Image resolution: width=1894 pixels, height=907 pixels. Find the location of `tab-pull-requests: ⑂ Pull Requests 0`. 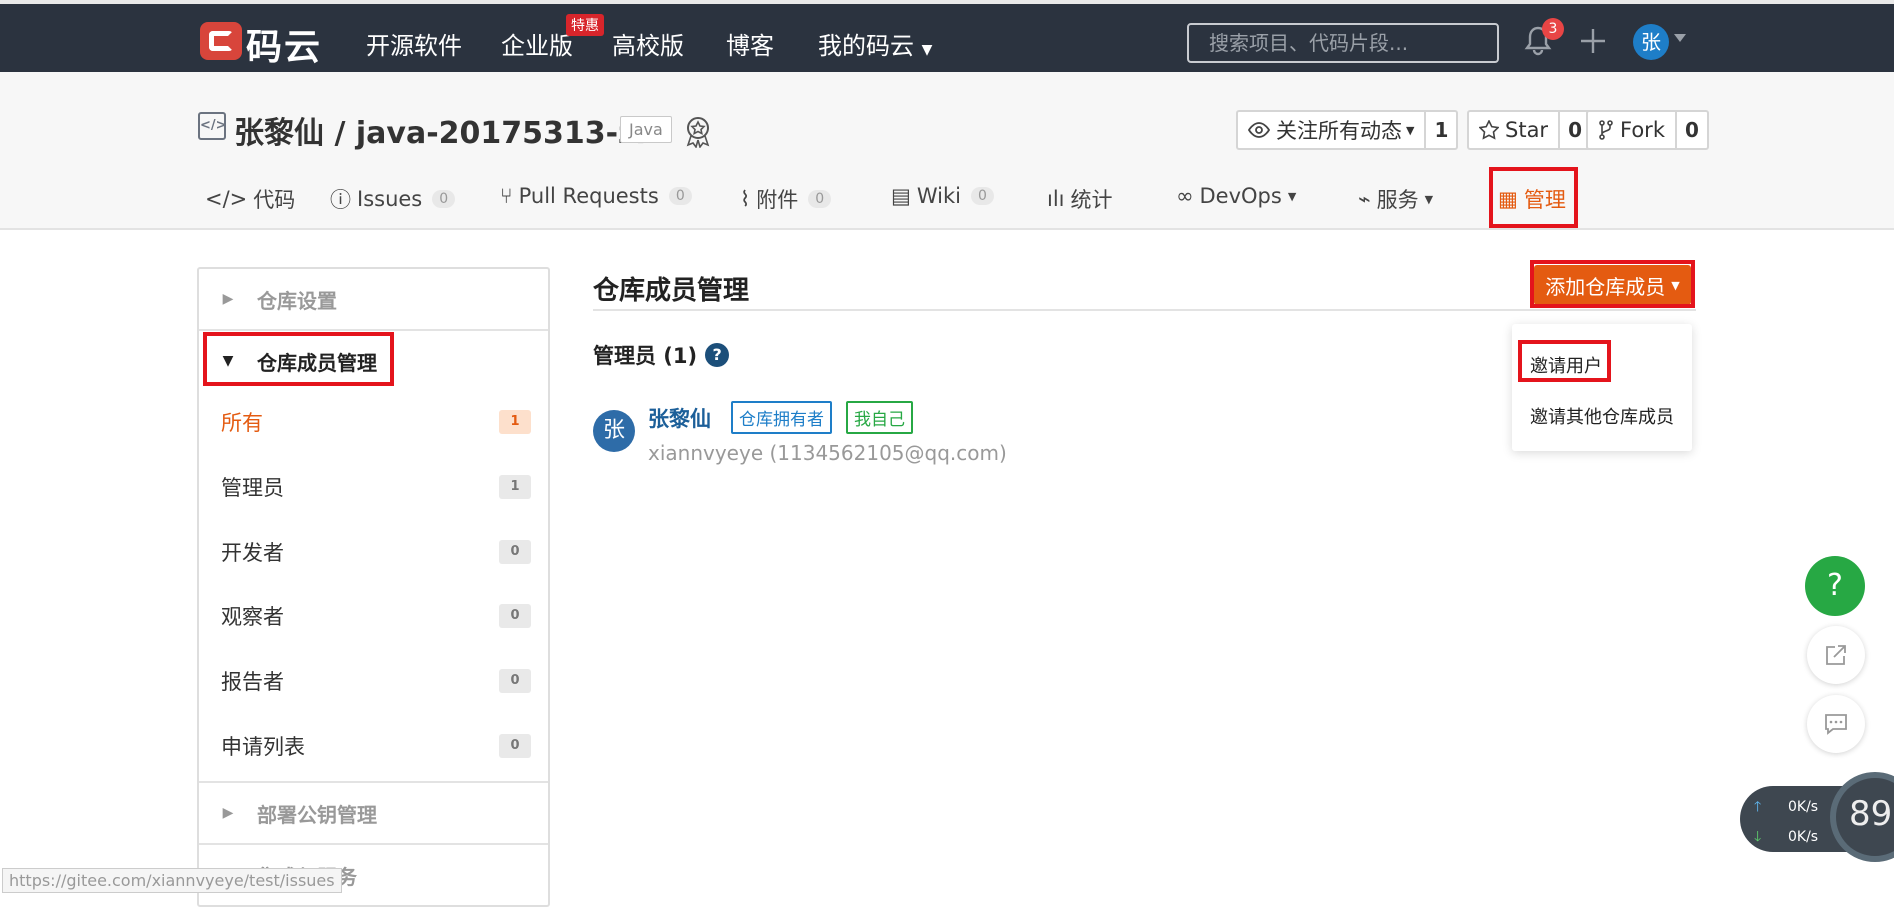

tab-pull-requests: ⑂ Pull Requests 0 is located at coordinates (596, 196).